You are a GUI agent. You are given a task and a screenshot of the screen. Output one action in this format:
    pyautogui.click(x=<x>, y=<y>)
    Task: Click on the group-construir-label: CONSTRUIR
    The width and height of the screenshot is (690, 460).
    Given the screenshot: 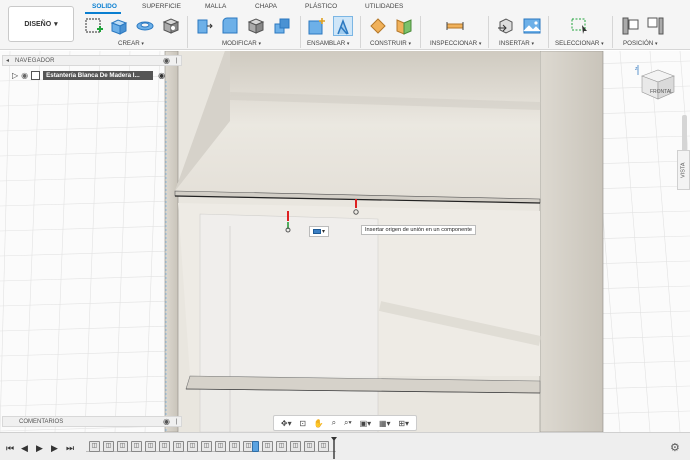 What is the action you would take?
    pyautogui.click(x=388, y=43)
    